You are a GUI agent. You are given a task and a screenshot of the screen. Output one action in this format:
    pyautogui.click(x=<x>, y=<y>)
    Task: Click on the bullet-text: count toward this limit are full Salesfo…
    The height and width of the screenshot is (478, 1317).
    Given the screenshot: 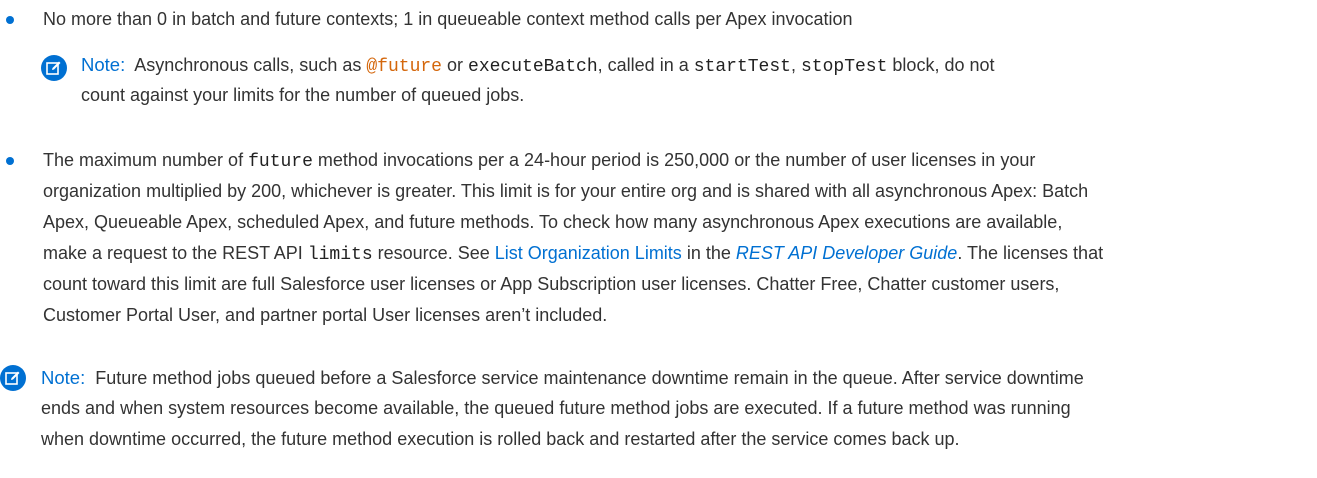 What is the action you would take?
    pyautogui.click(x=551, y=284)
    